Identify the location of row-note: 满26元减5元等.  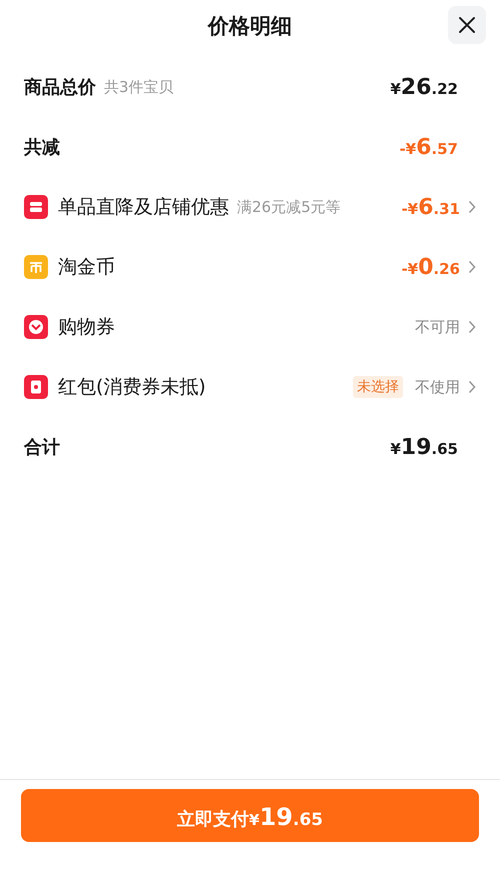
(289, 207).